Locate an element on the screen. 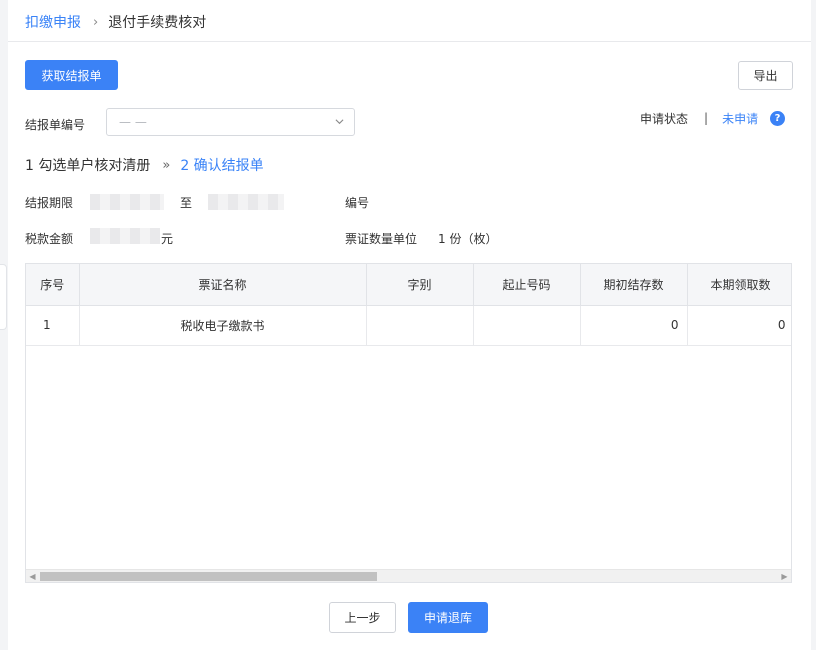 This screenshot has width=816, height=650. header-divider is located at coordinates (409, 41).